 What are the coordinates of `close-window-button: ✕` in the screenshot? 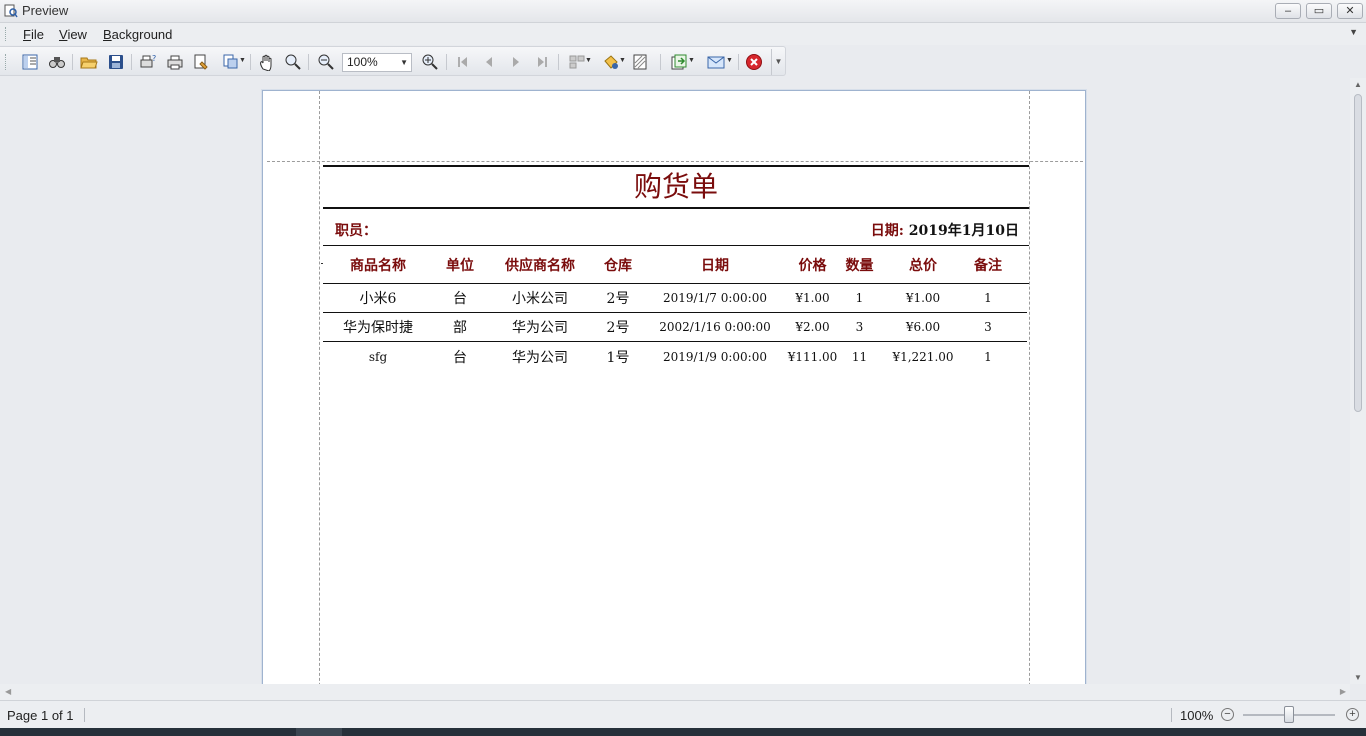 It's located at (1350, 11).